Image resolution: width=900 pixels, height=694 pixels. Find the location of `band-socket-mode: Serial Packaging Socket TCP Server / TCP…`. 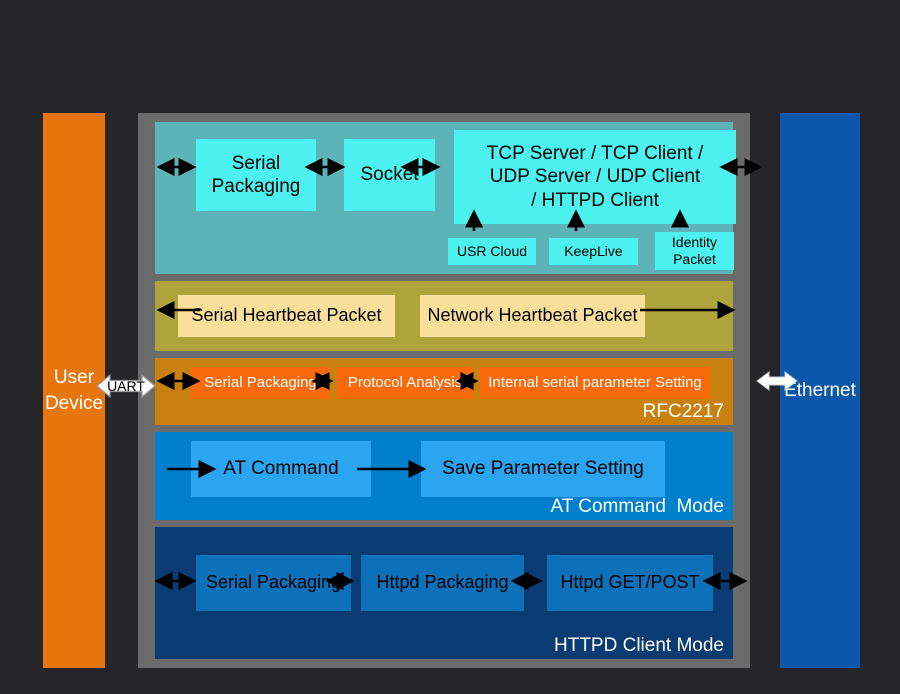

band-socket-mode: Serial Packaging Socket TCP Server / TCP… is located at coordinates (445, 198).